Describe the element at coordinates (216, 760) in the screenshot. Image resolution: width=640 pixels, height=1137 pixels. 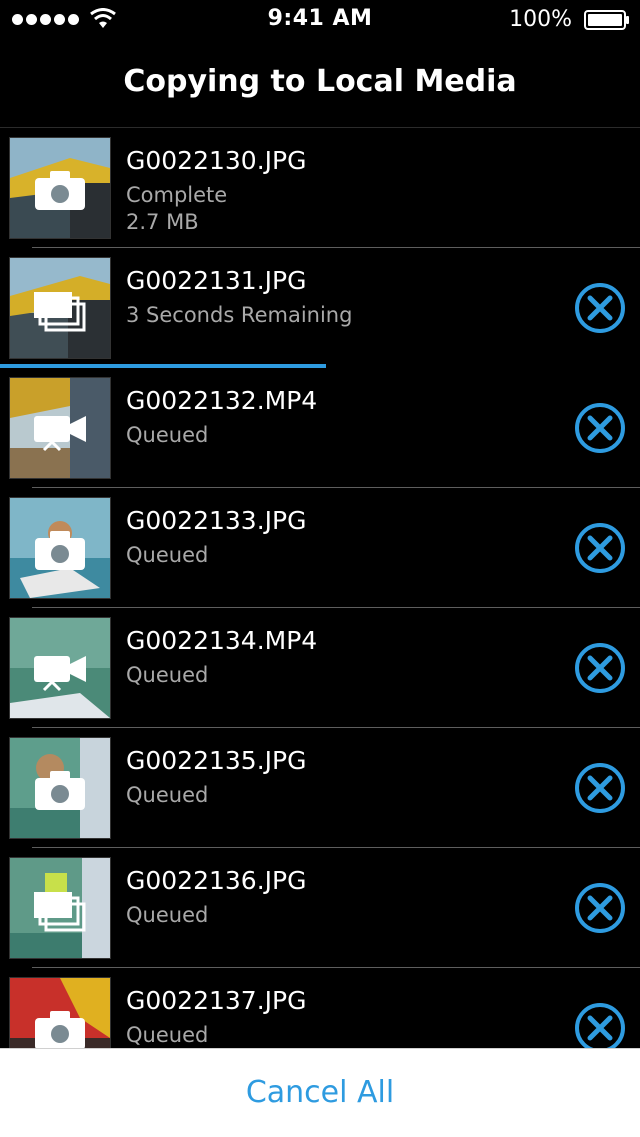
I see `file-name: G0022135.JPG` at that location.